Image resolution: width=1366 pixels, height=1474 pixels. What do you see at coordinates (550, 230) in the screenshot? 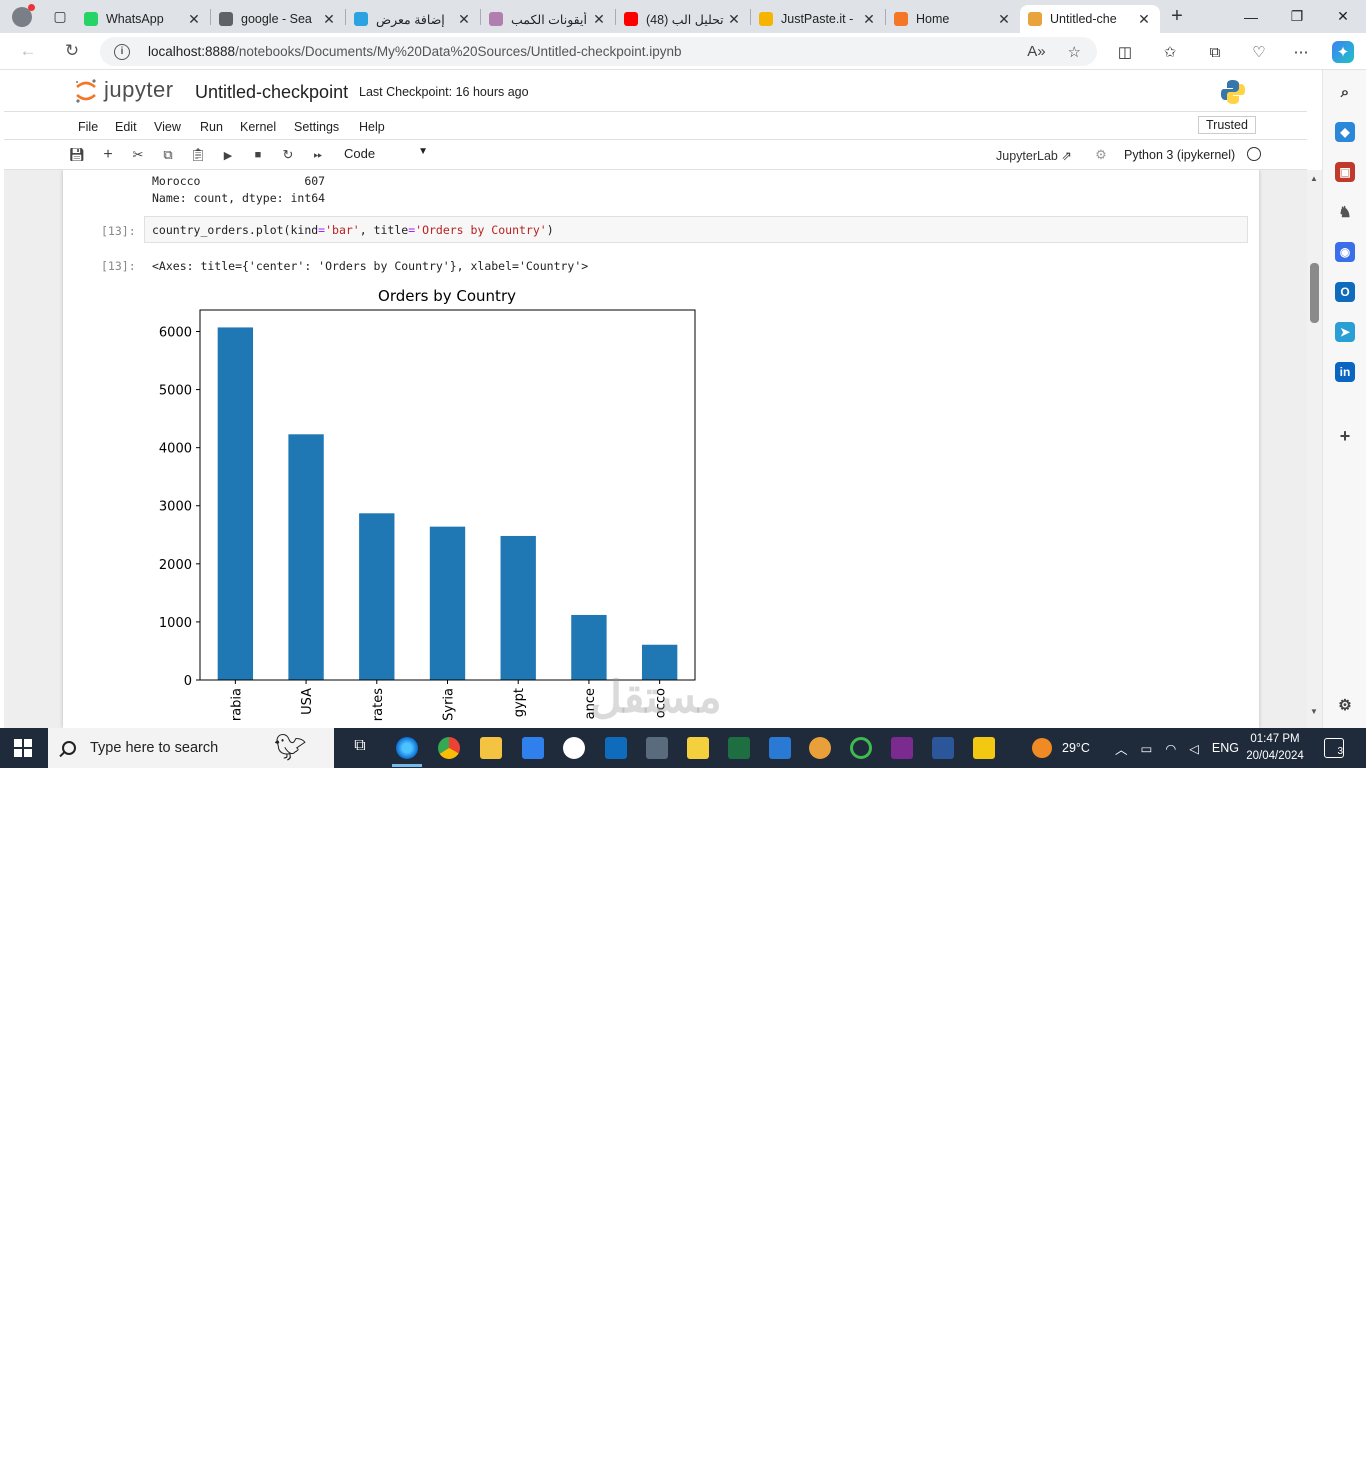
I see `code-token: )` at bounding box center [550, 230].